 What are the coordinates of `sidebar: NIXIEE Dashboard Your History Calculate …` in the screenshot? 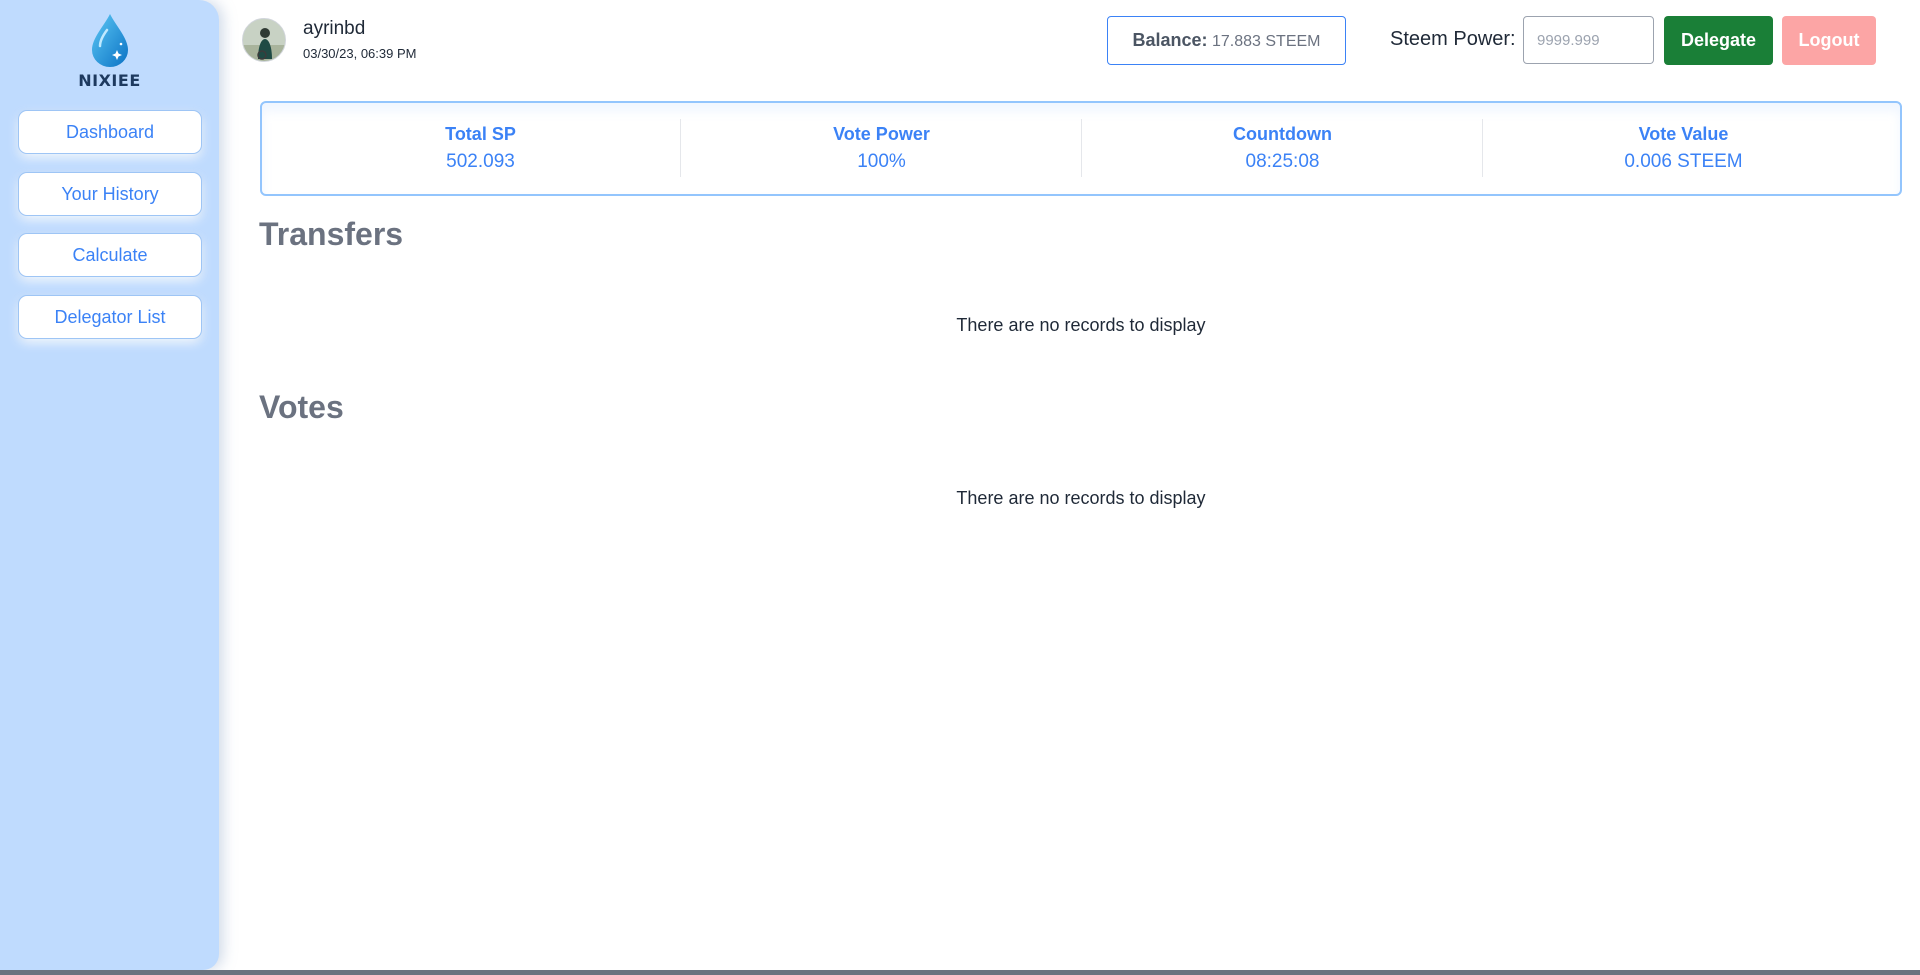 It's located at (109, 485).